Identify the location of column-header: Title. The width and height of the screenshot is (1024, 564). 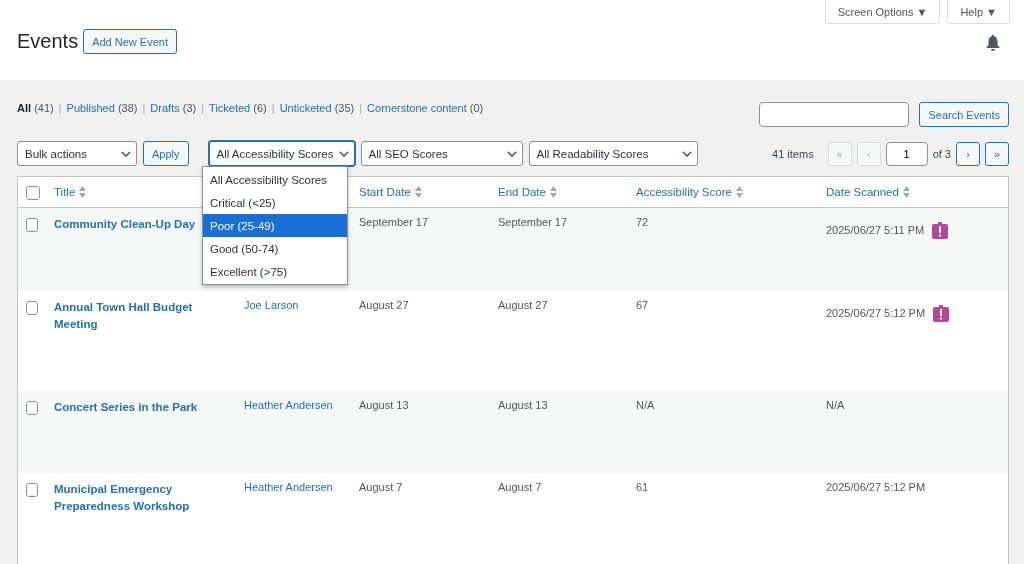
(70, 192).